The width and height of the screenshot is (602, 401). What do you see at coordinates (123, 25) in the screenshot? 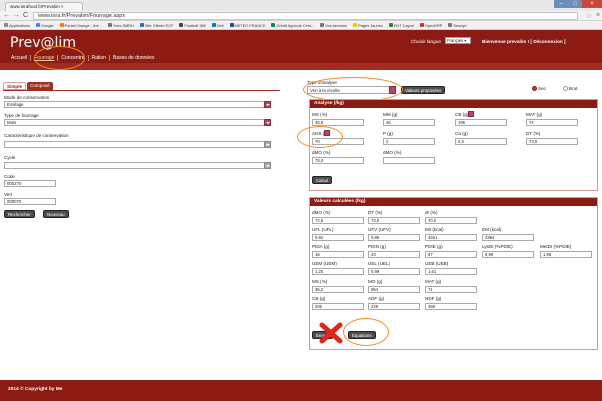
I see `bookmark-label: Yves-SMRH` at bounding box center [123, 25].